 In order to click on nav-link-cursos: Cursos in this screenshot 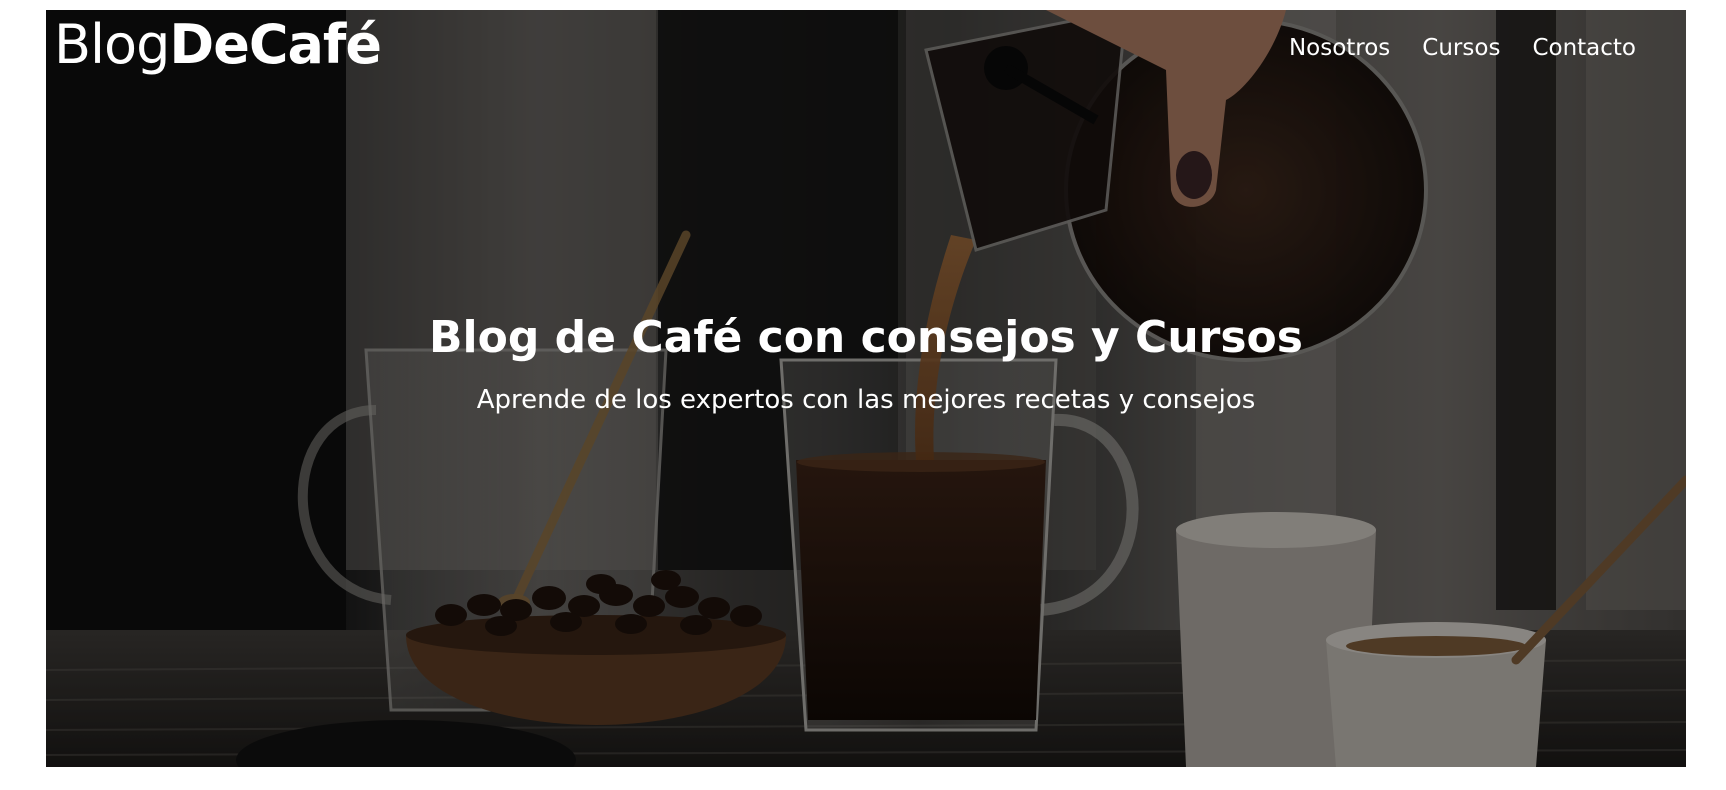, I will do `click(1461, 48)`.